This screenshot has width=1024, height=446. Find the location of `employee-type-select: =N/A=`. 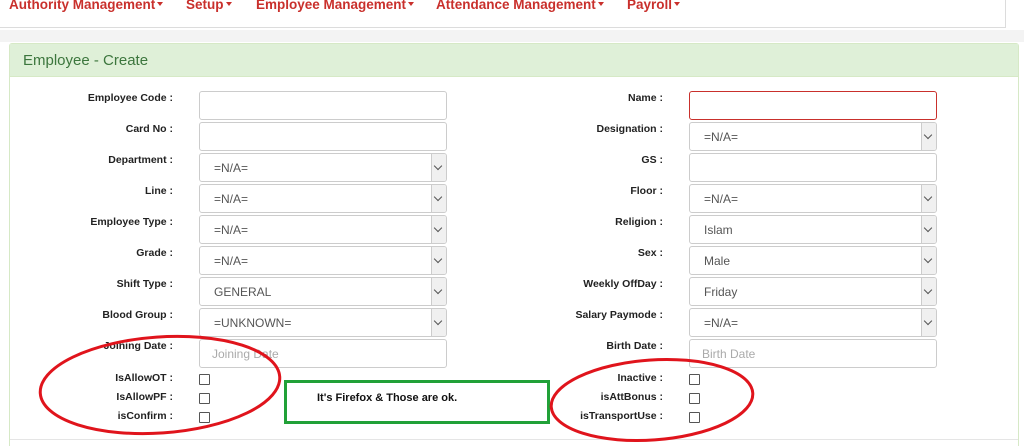

employee-type-select: =N/A= is located at coordinates (323, 229).